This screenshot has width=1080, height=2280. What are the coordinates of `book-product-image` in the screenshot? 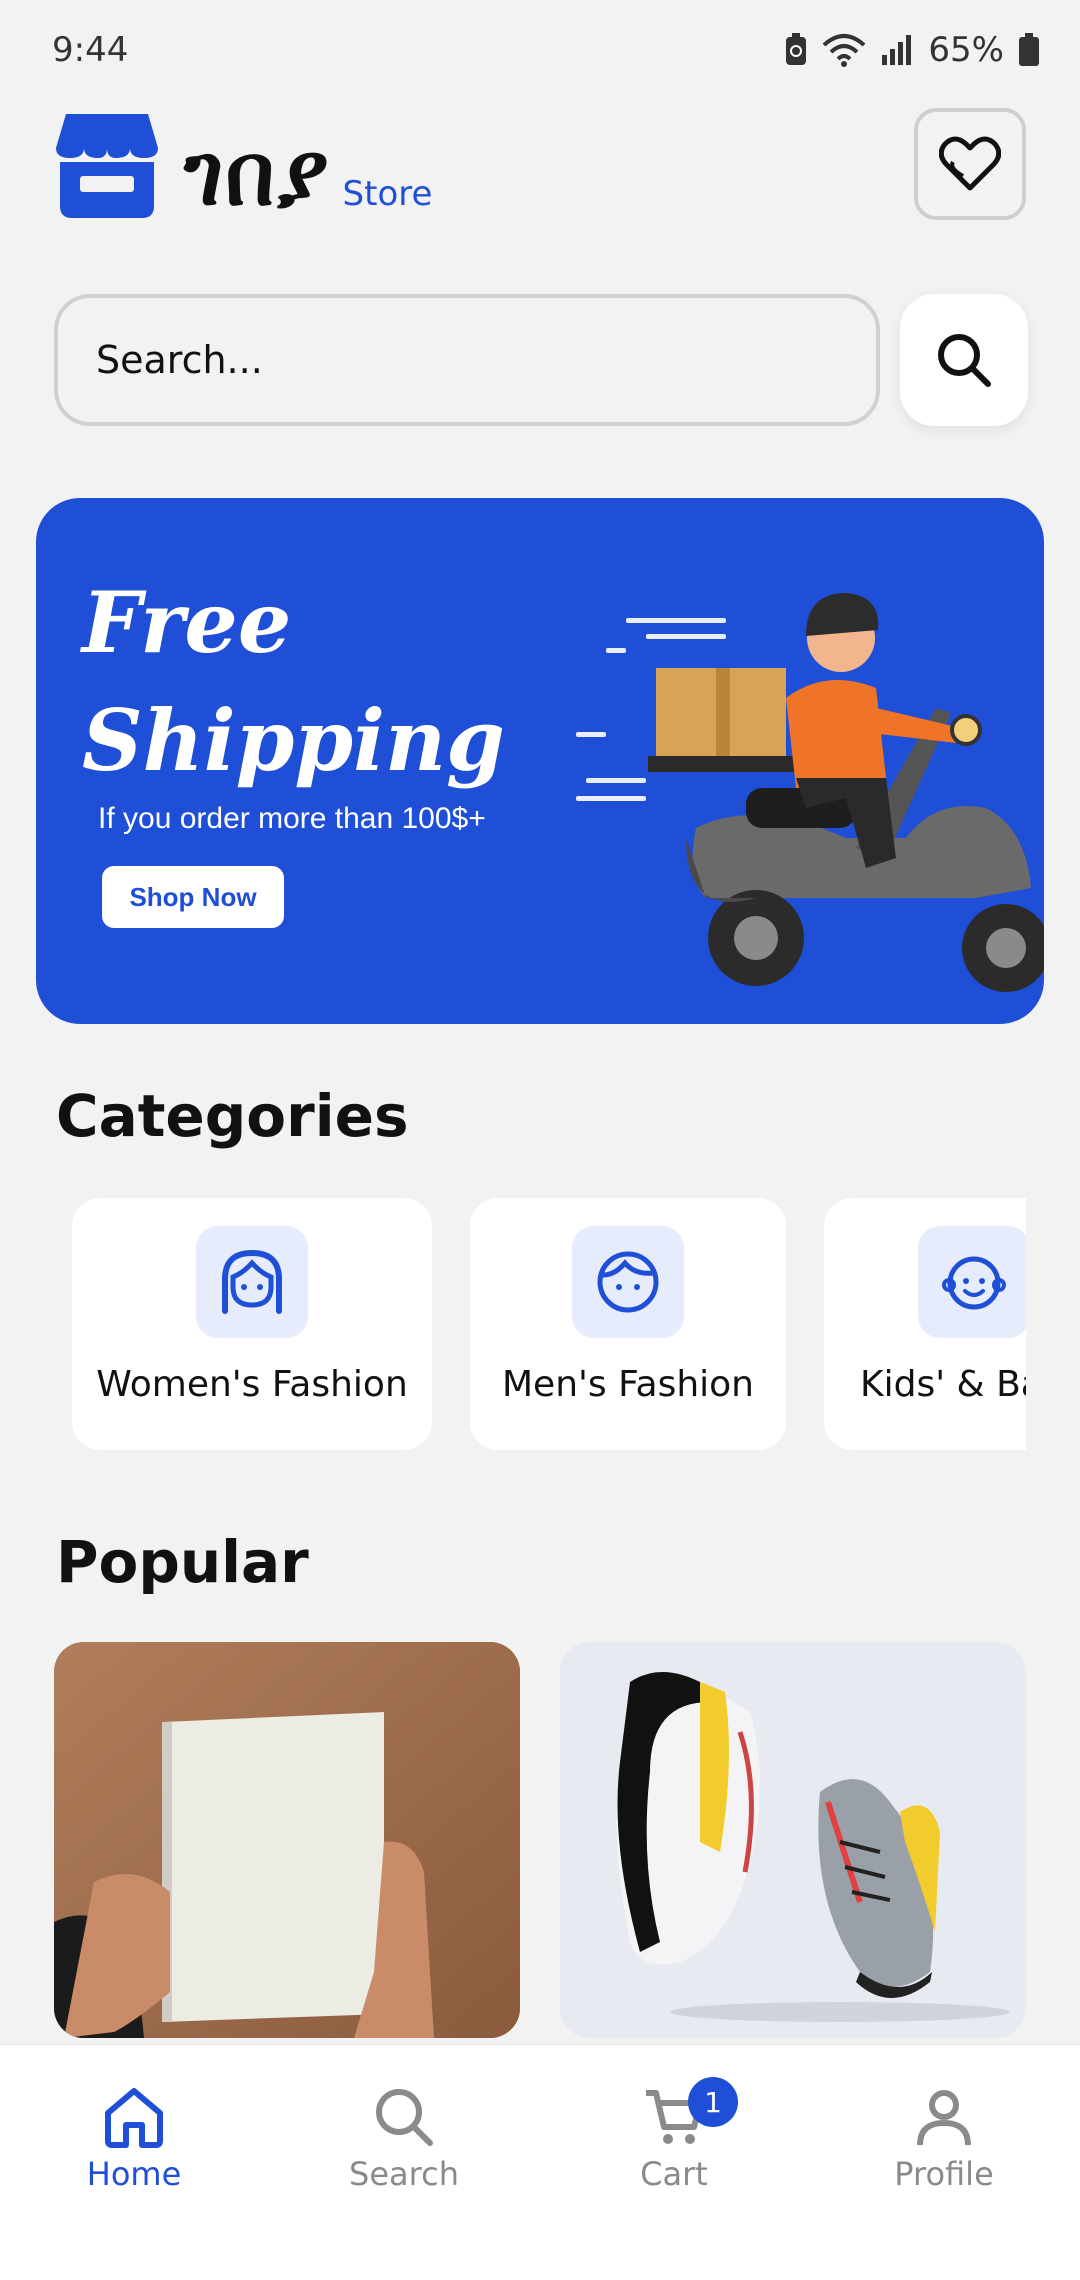 It's located at (287, 1840).